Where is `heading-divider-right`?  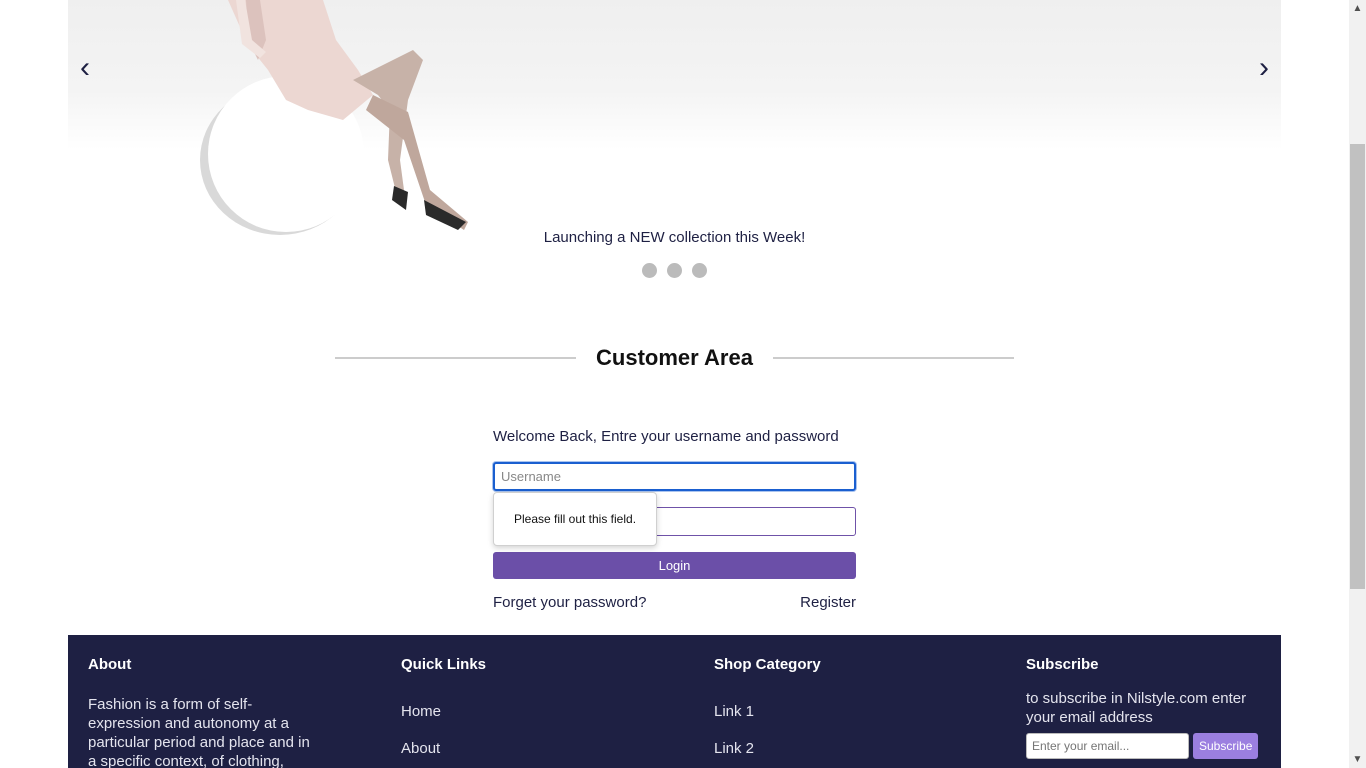 heading-divider-right is located at coordinates (893, 358).